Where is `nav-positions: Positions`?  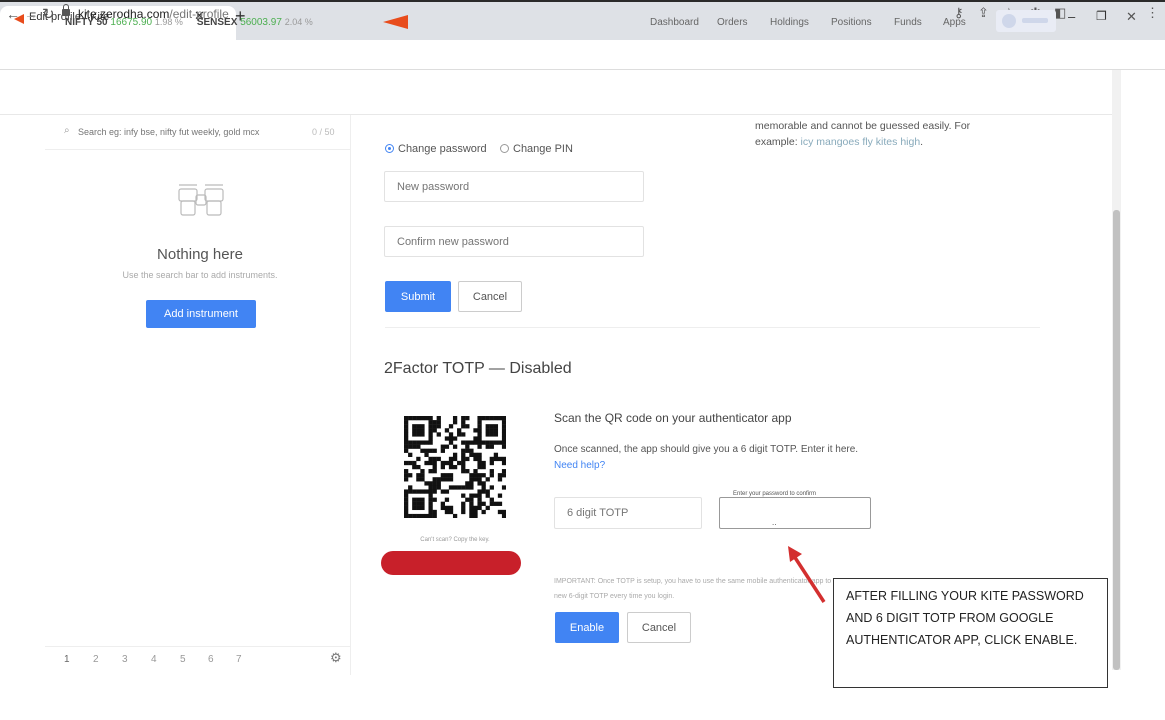
nav-positions: Positions is located at coordinates (851, 22).